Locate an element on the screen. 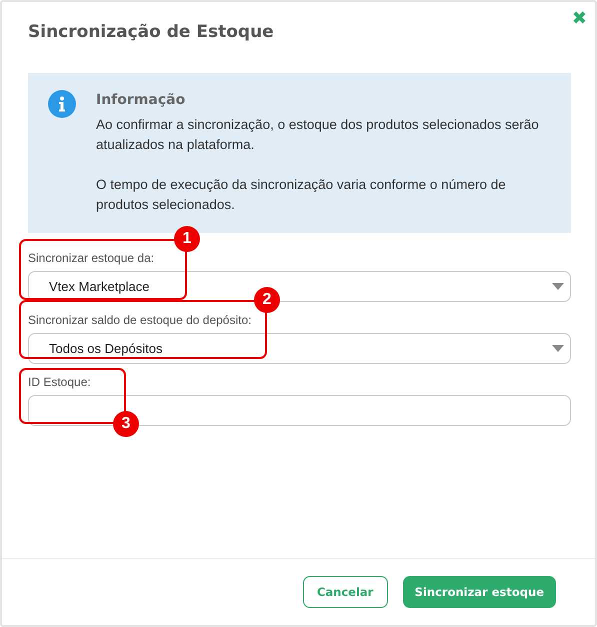 This screenshot has height=627, width=597. select-value: Todos os Depósitos is located at coordinates (105, 348).